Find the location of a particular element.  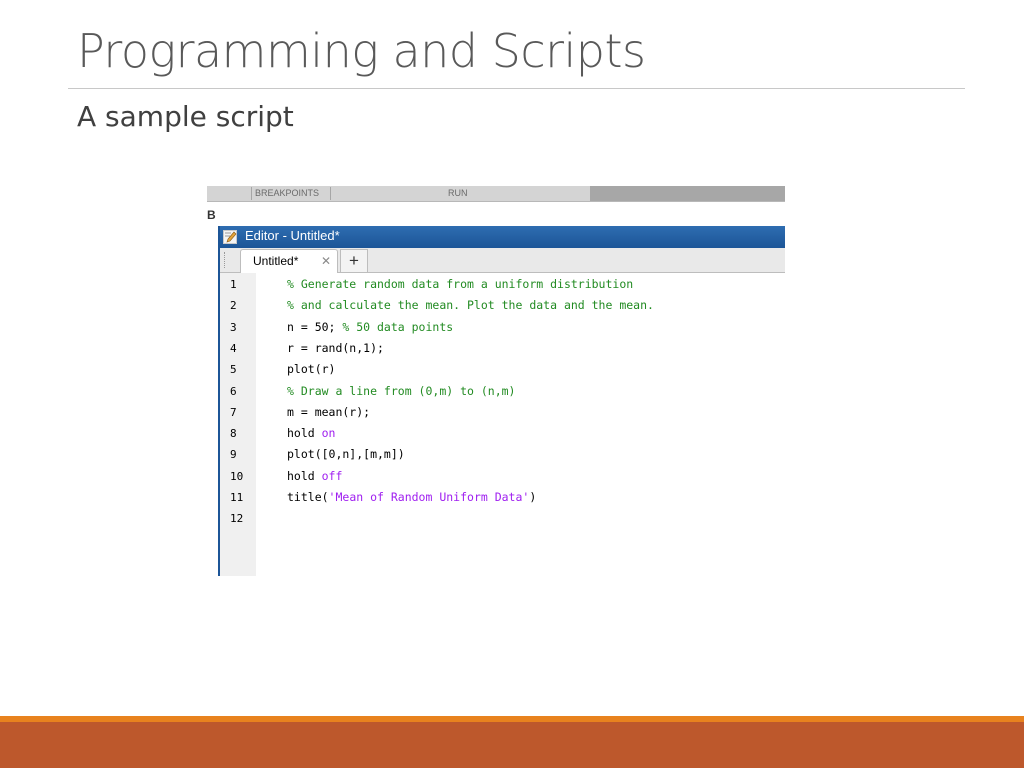

line-number: 12 is located at coordinates (237, 519).